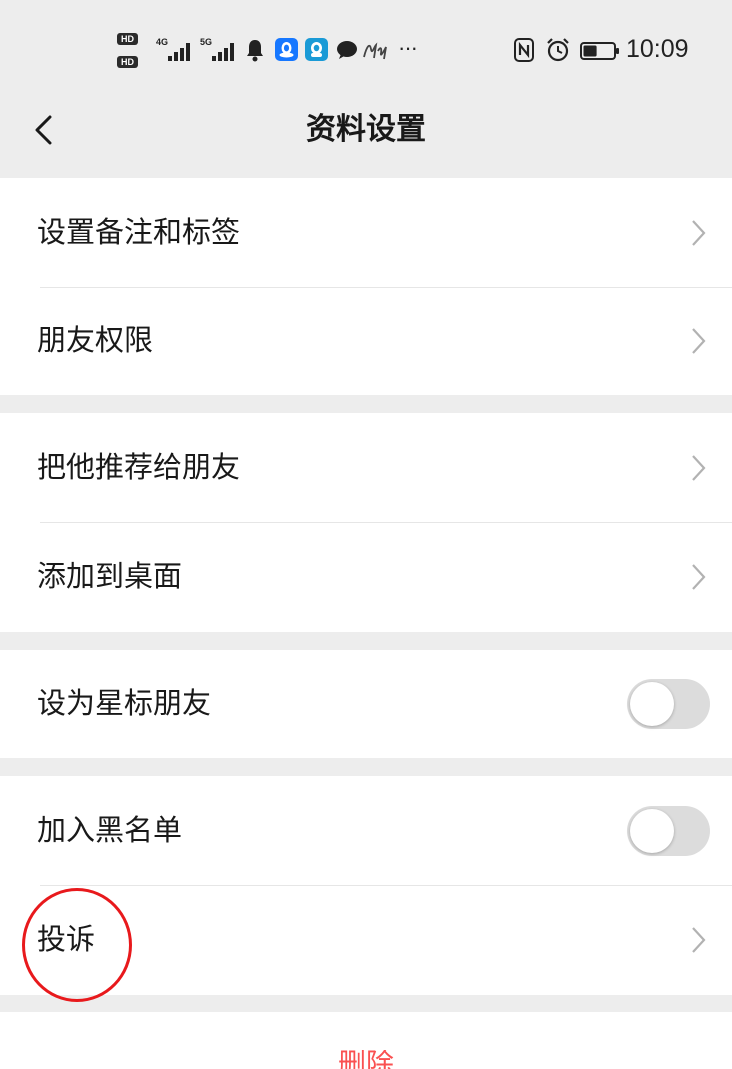  I want to click on status-time: 10:09, so click(657, 49).